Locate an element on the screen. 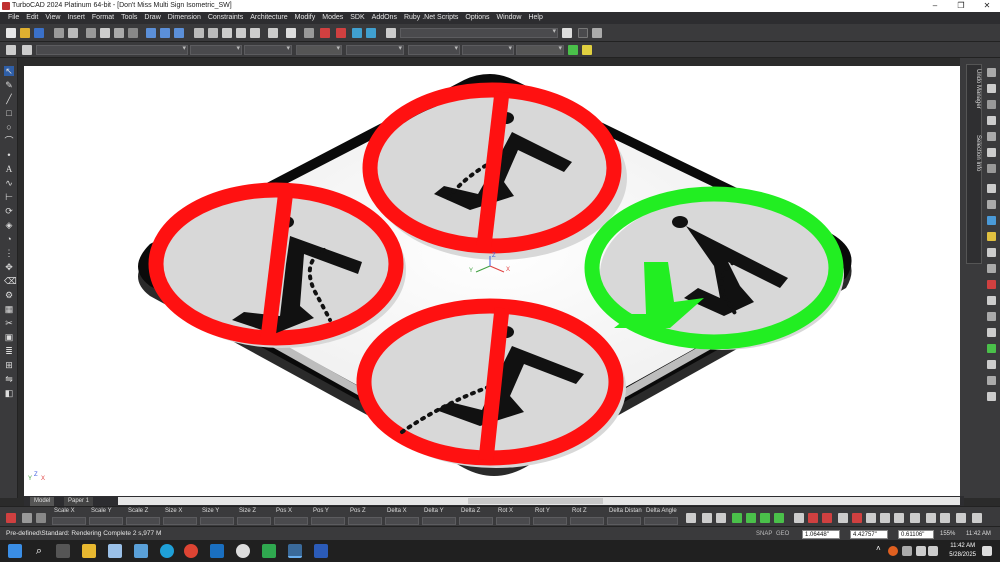 This screenshot has width=1000, height=562. move-tool-icon: ✥ is located at coordinates (9, 267).